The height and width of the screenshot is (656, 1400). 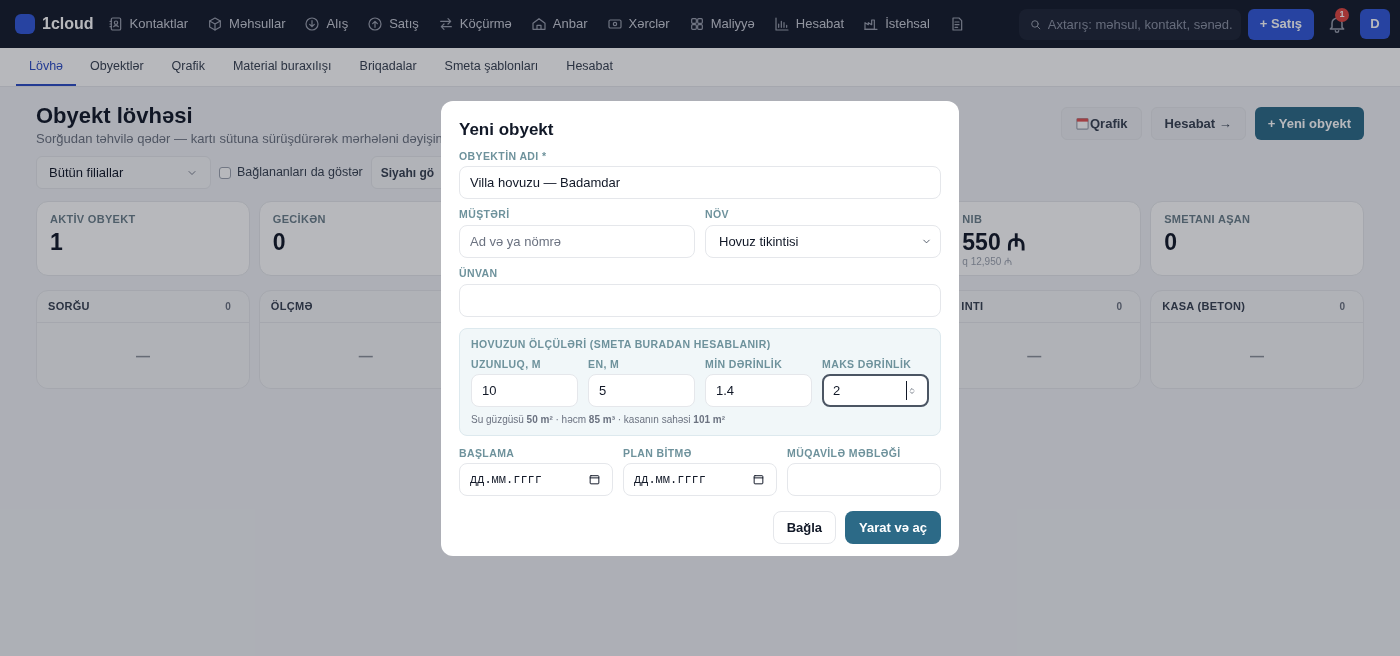 What do you see at coordinates (474, 24) in the screenshot?
I see `nav-link: Köçürmə` at bounding box center [474, 24].